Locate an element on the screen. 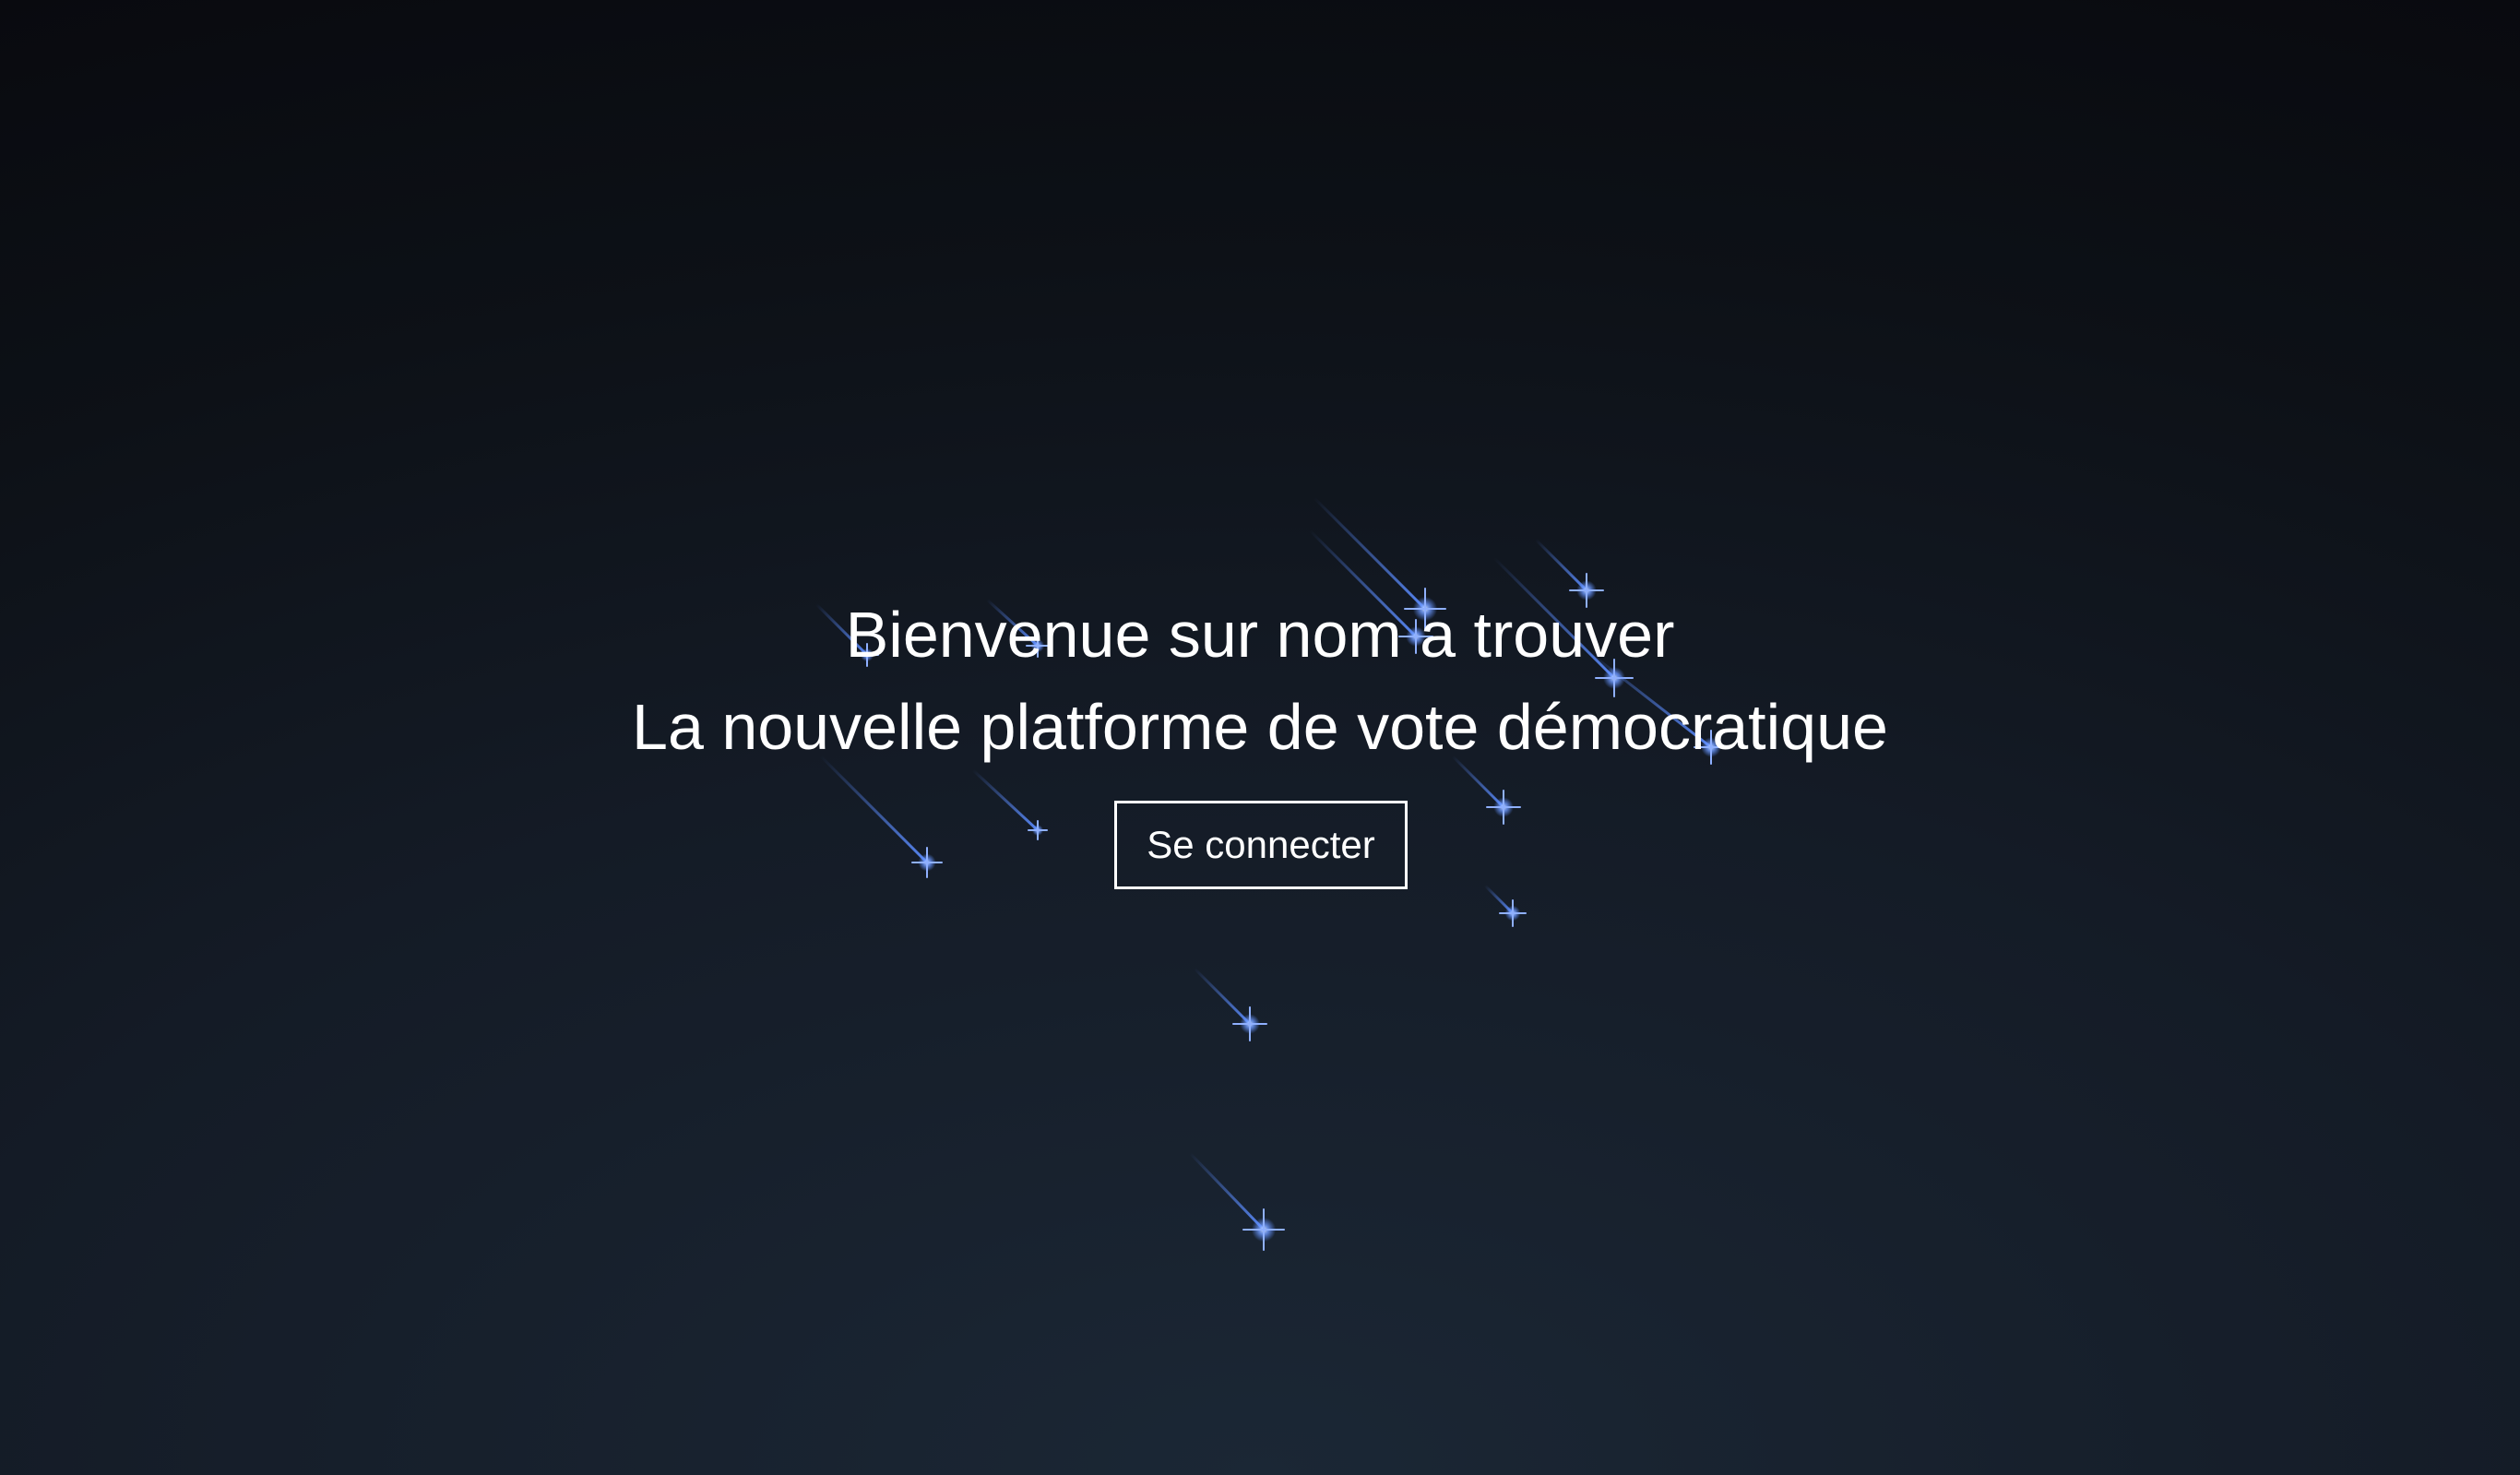 The image size is (2520, 1475). login-button: Se connecter is located at coordinates (1261, 845).